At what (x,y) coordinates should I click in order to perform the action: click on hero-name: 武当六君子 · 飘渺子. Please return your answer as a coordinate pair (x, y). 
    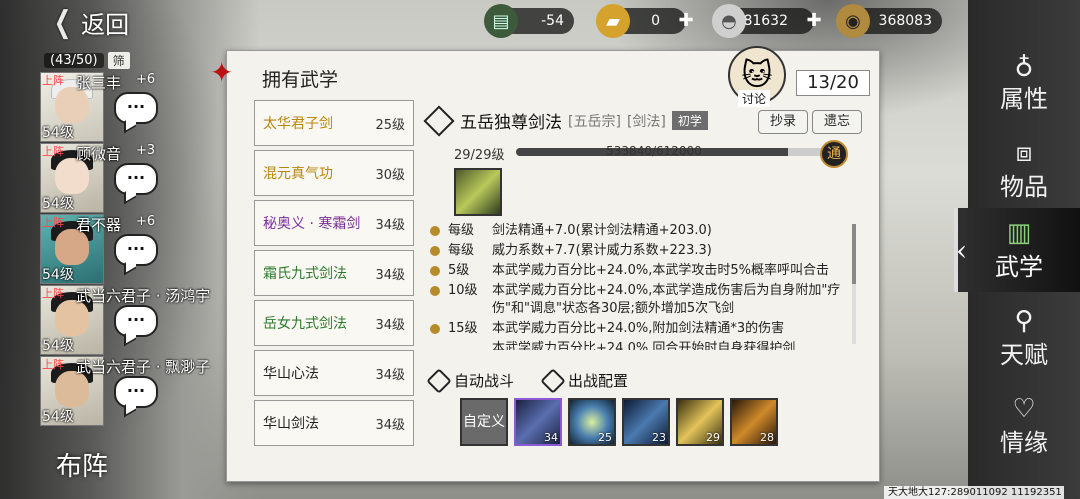
    Looking at the image, I should click on (143, 367).